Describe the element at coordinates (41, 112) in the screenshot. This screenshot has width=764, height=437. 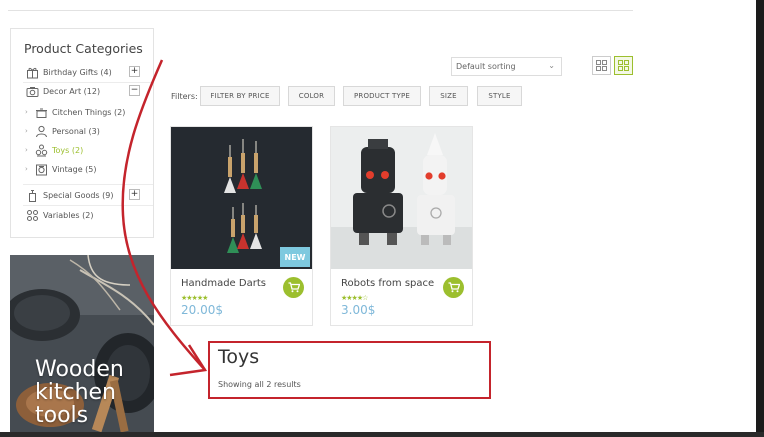
I see `pot-icon` at that location.